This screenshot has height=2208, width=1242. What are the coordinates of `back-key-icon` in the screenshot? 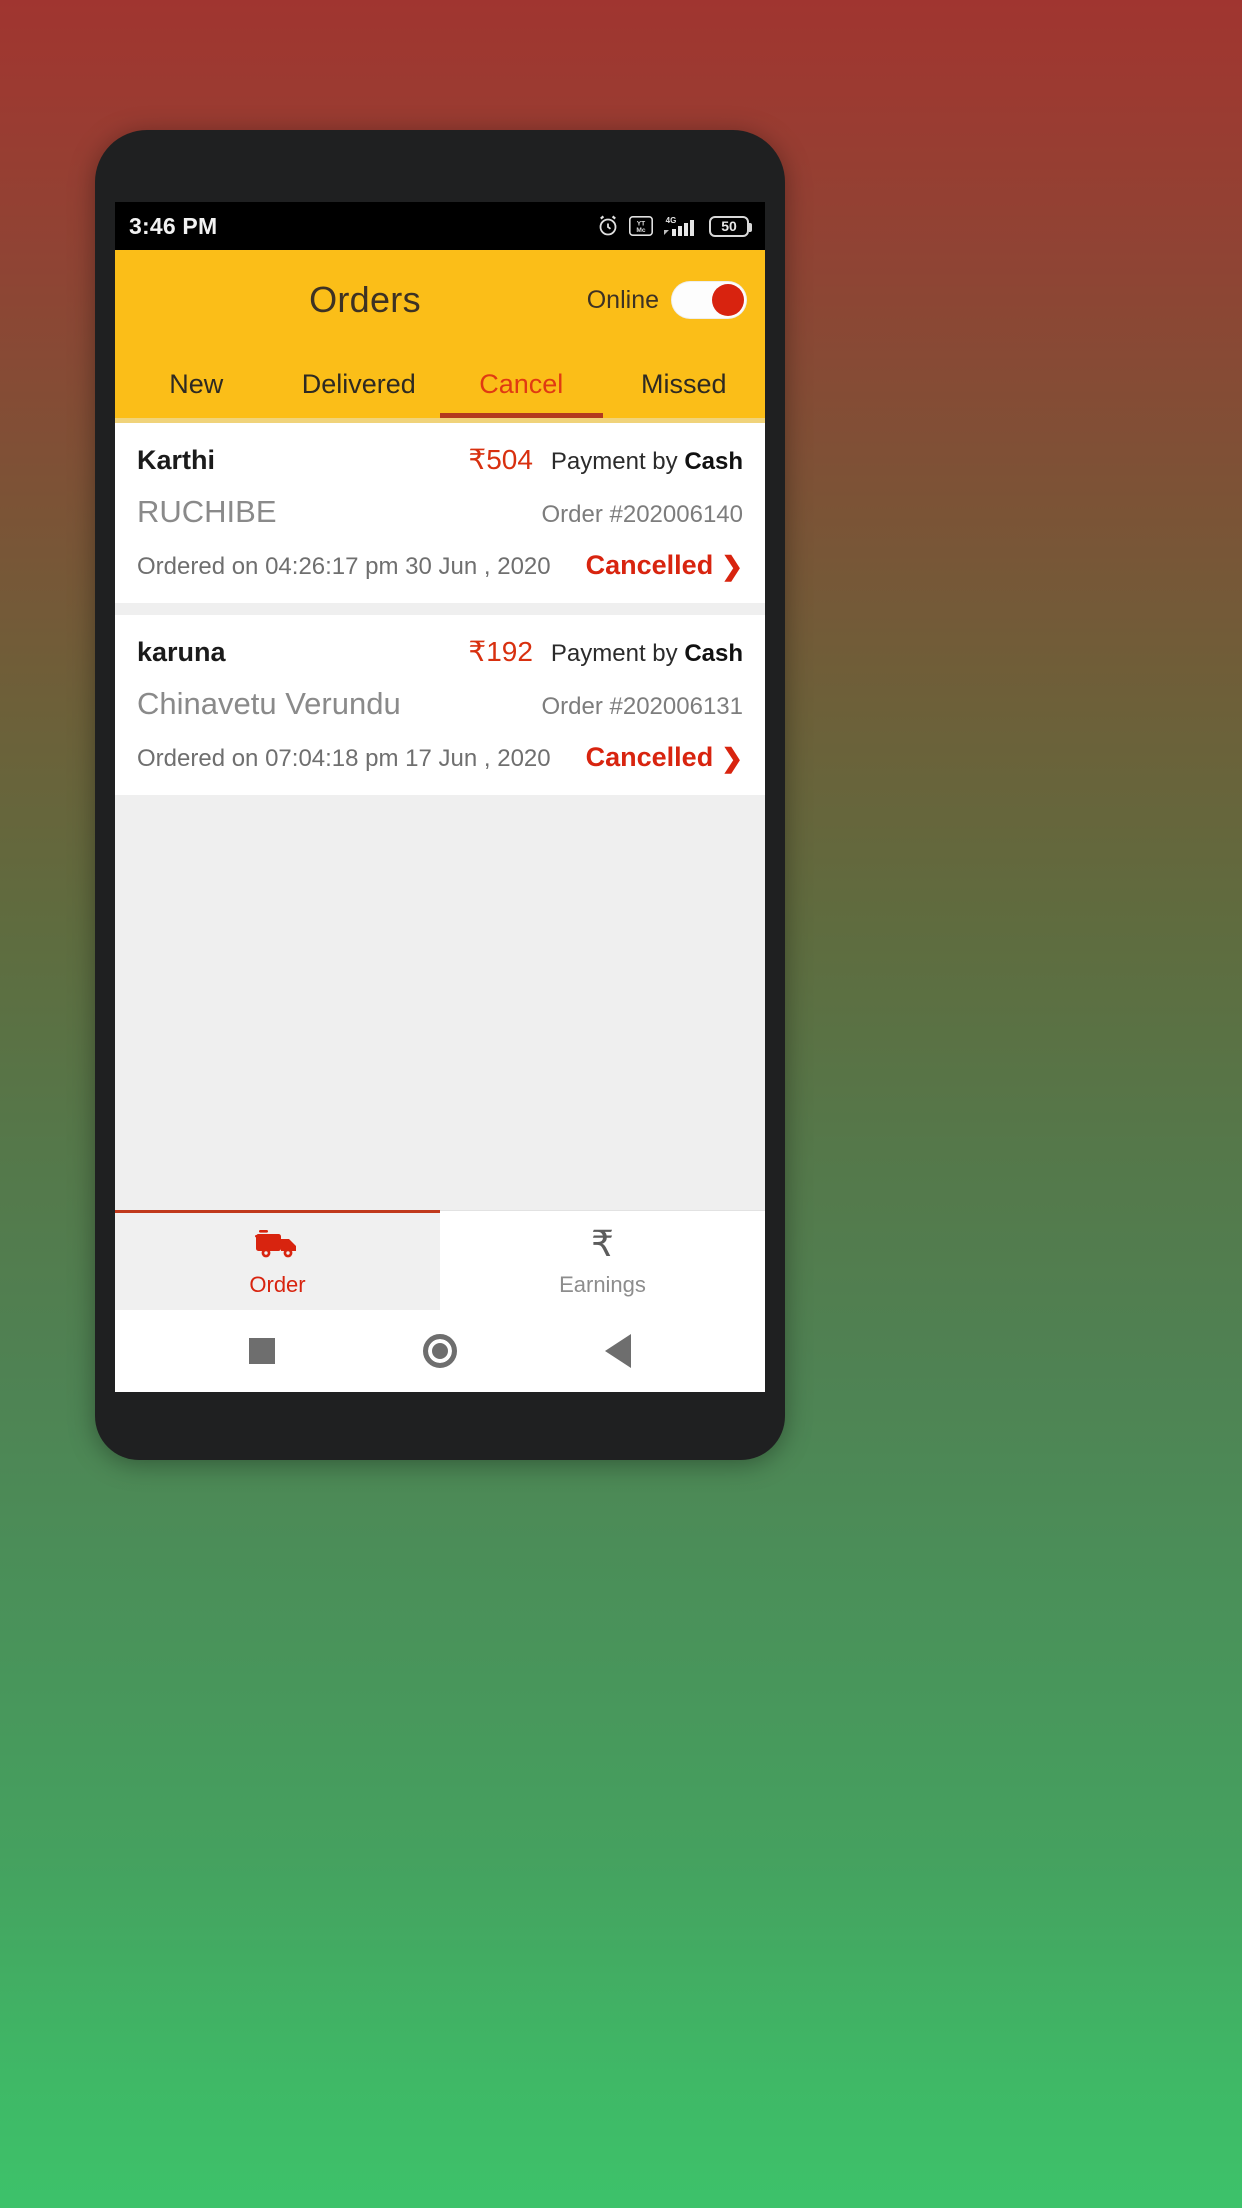 It's located at (618, 1351).